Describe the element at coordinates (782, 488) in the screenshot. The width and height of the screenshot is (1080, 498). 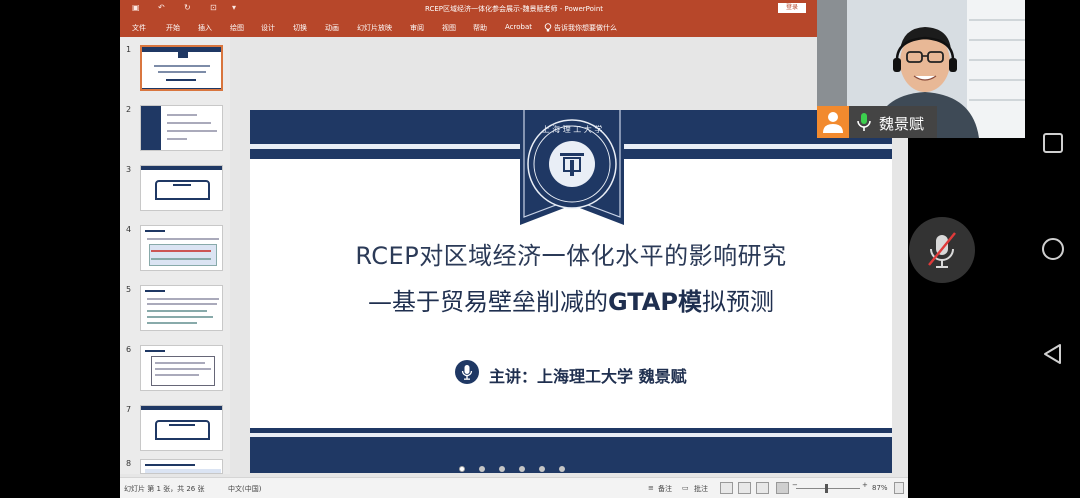
I see `slideshow-view-icon` at that location.